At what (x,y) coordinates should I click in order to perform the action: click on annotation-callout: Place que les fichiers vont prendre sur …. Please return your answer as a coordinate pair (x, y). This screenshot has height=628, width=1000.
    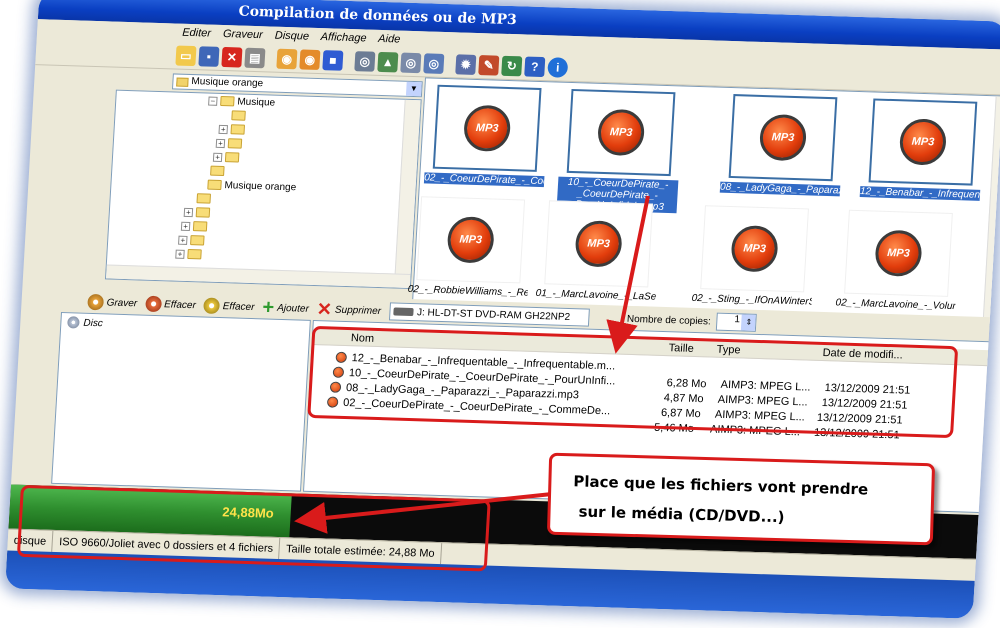
    Looking at the image, I should click on (741, 499).